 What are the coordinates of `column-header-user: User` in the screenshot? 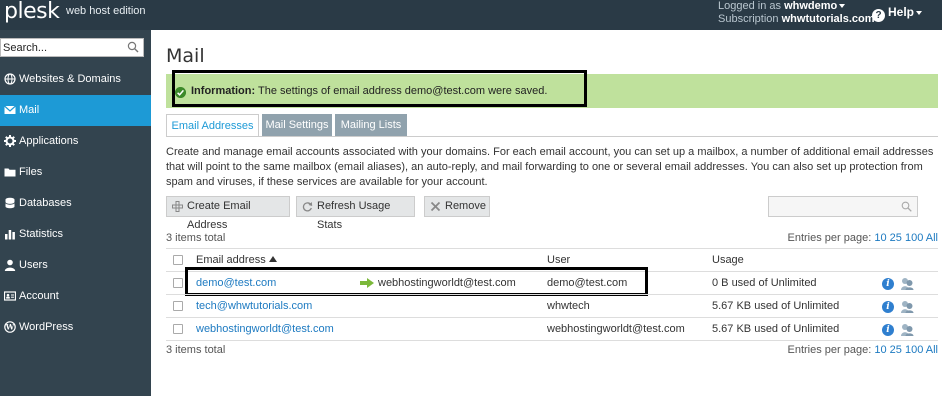 It's located at (558, 260).